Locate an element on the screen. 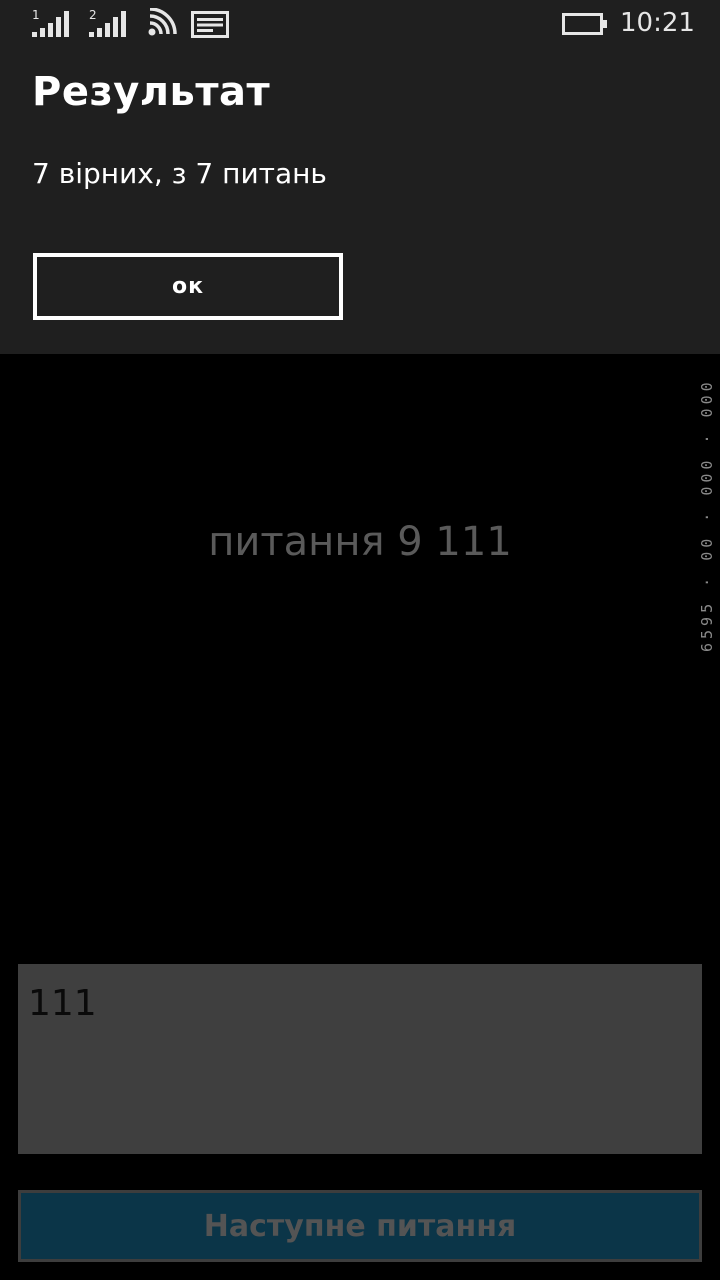 The image size is (720, 1280). signal-sim2-icon: 2 is located at coordinates (107, 22).